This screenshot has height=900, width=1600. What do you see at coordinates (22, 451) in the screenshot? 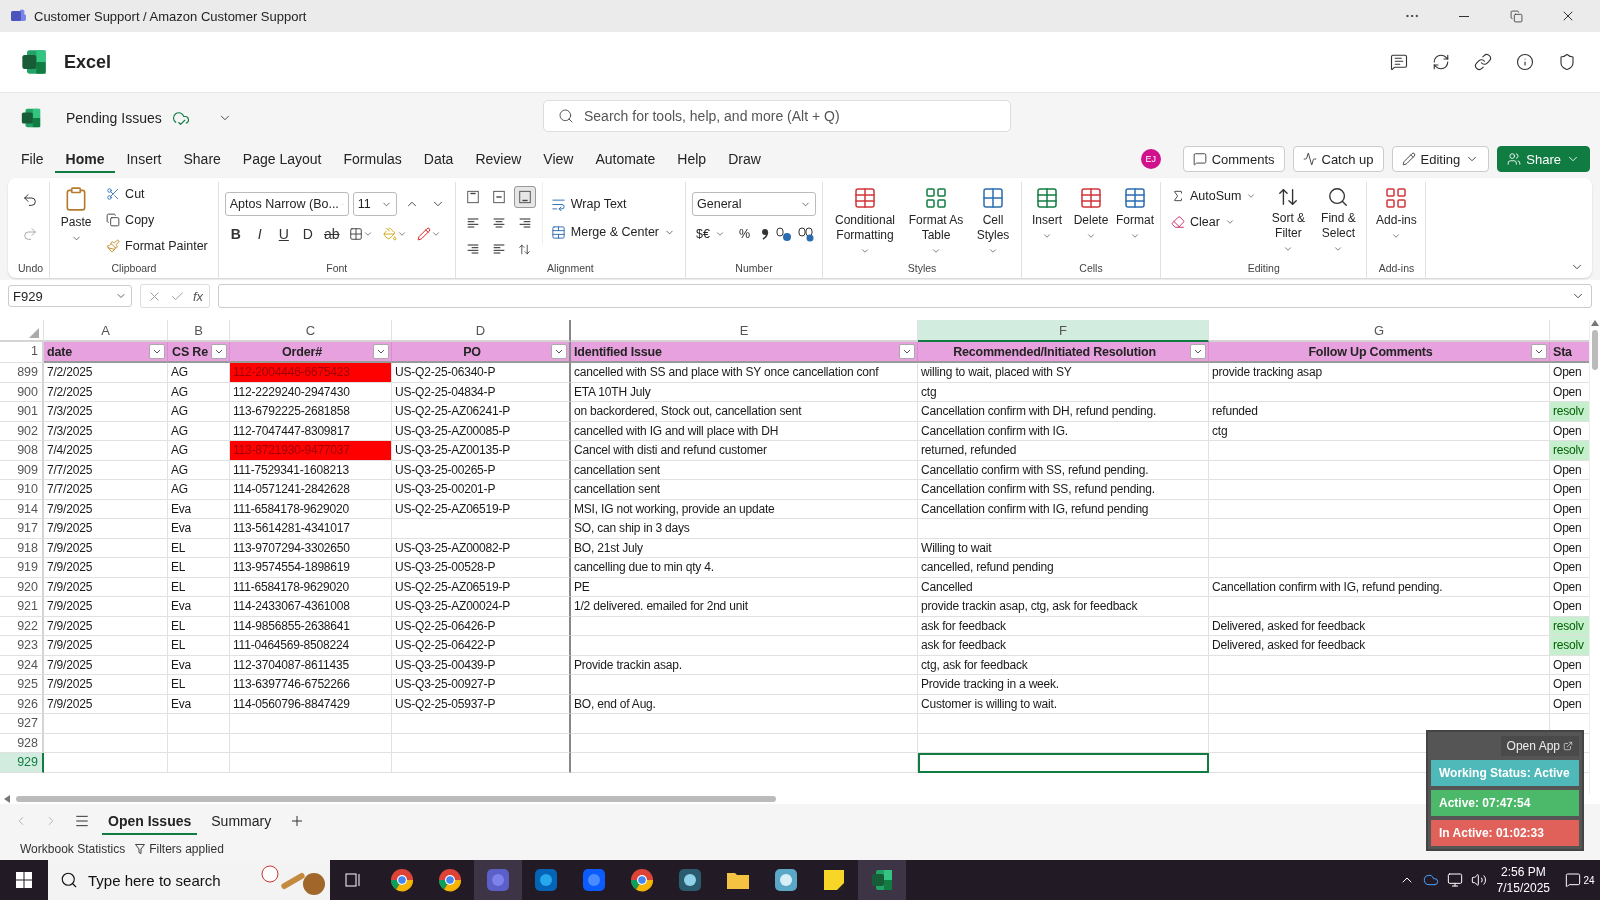
I see `row-number: 908` at bounding box center [22, 451].